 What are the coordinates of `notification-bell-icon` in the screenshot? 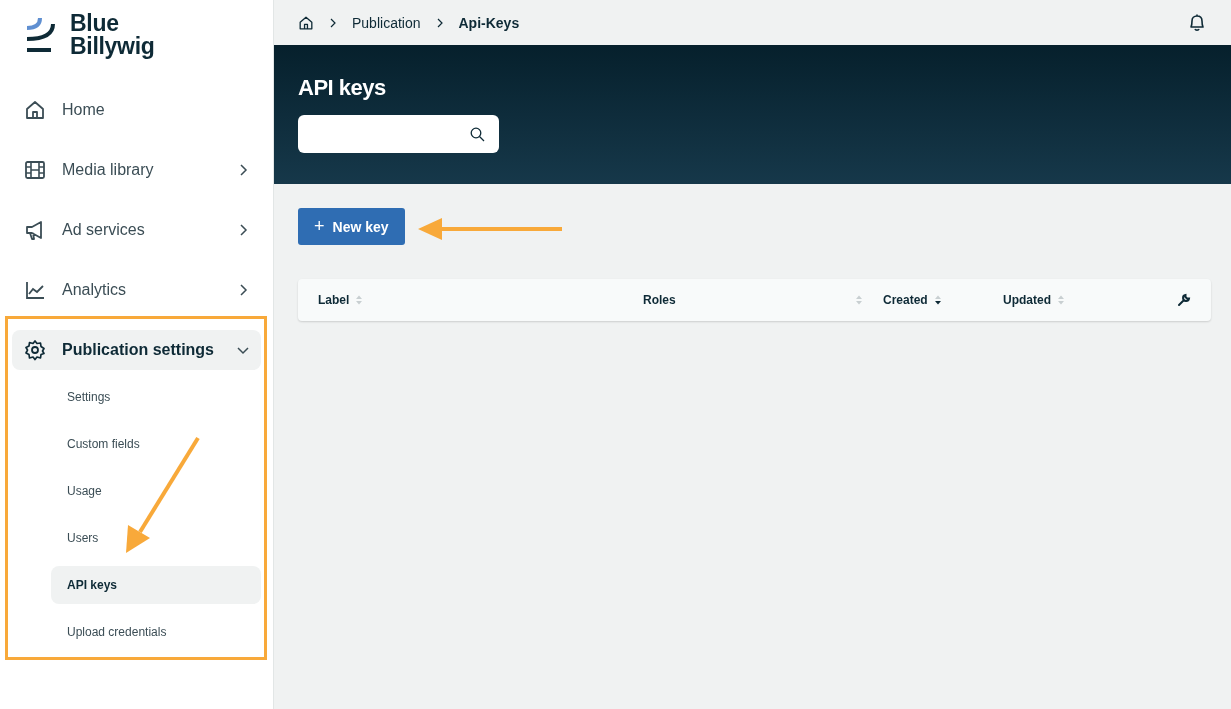 It's located at (1197, 22).